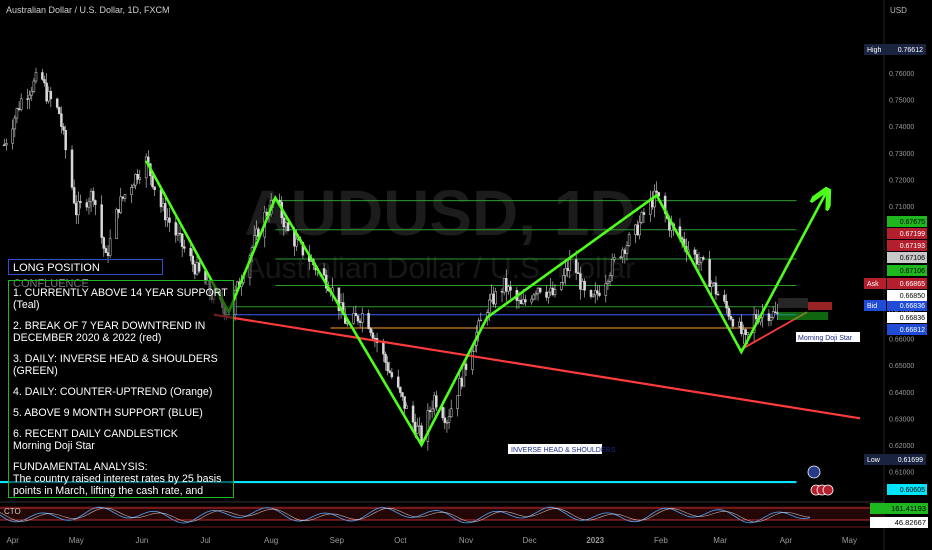 The height and width of the screenshot is (550, 932). Describe the element at coordinates (912, 318) in the screenshot. I see `level-badge-value: 0.66836` at that location.